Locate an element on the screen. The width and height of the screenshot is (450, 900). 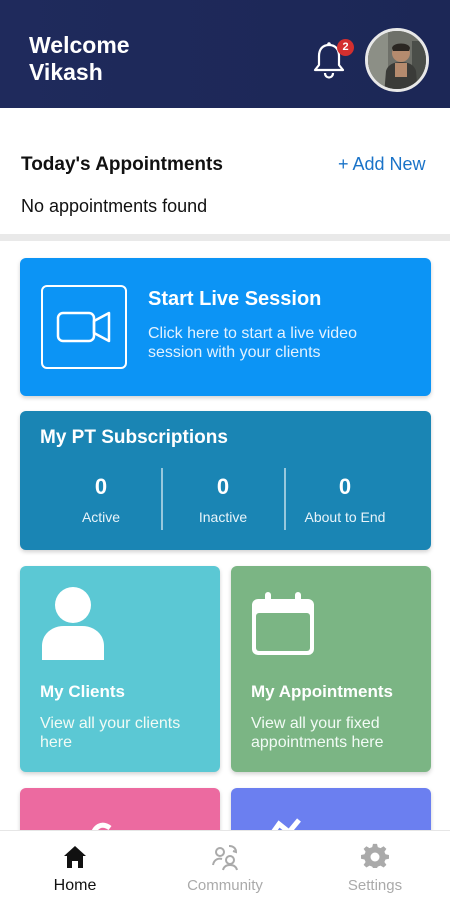
welcome-username: Vikash is located at coordinates (66, 72).